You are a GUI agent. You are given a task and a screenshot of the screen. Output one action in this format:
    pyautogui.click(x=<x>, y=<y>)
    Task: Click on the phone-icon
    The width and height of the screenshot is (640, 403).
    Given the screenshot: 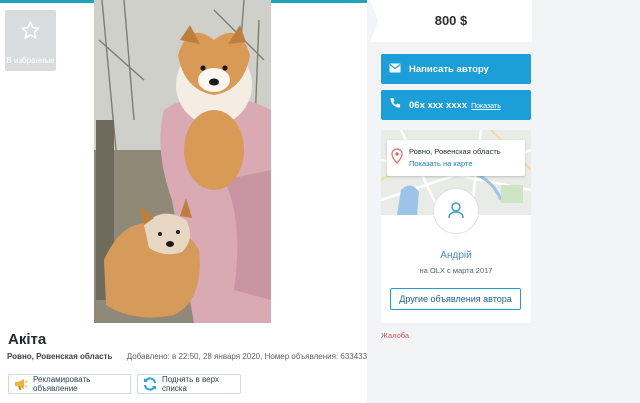 What is the action you would take?
    pyautogui.click(x=395, y=105)
    